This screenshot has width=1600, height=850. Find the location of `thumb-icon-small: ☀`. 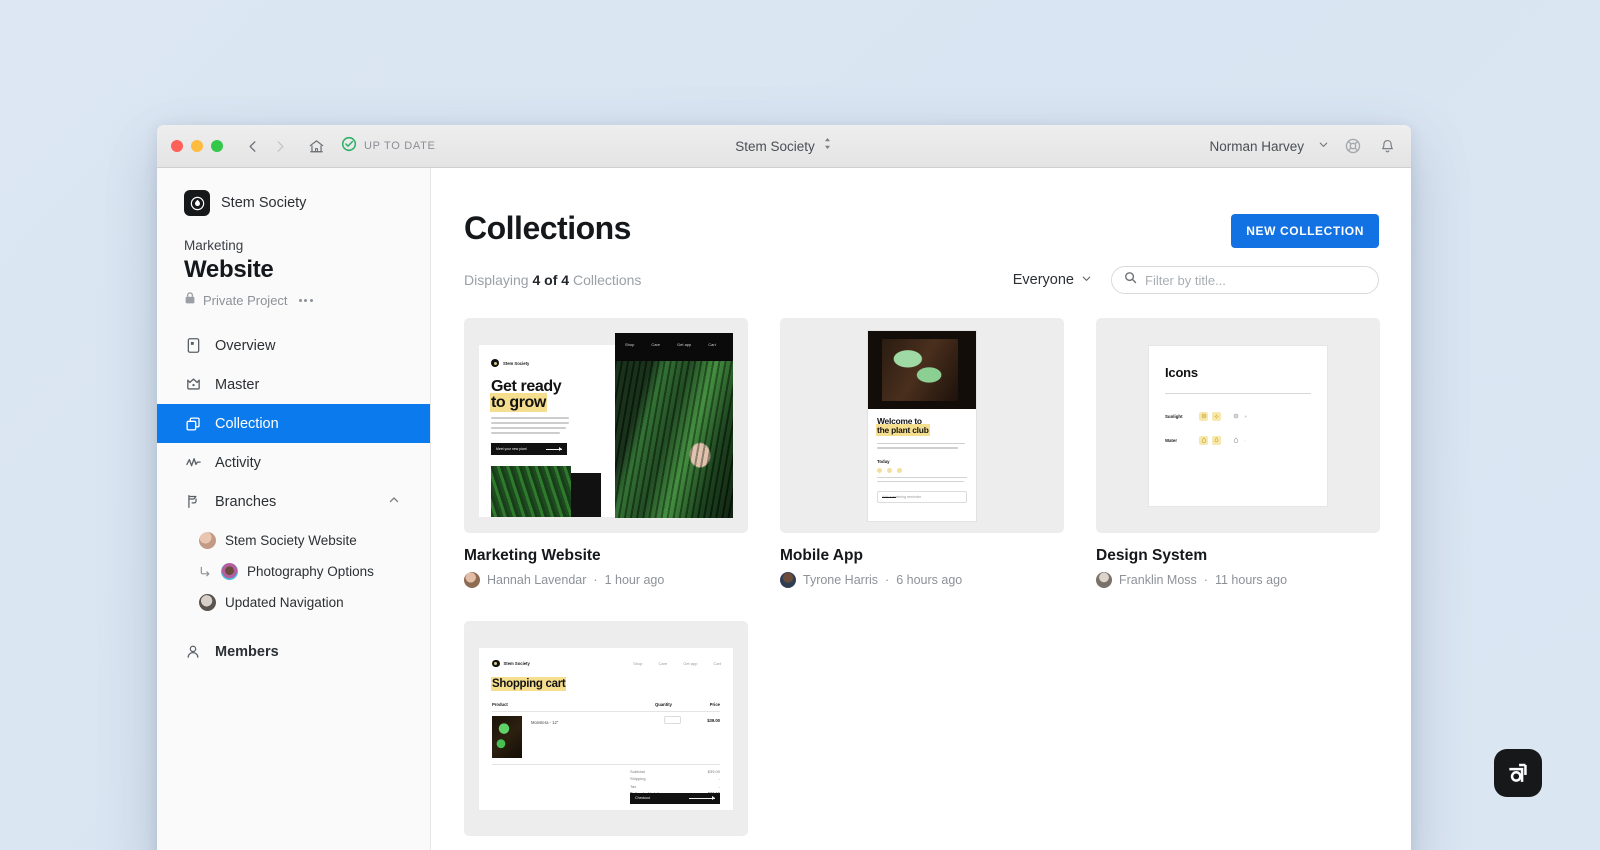

thumb-icon-small: ☀ is located at coordinates (1246, 416).